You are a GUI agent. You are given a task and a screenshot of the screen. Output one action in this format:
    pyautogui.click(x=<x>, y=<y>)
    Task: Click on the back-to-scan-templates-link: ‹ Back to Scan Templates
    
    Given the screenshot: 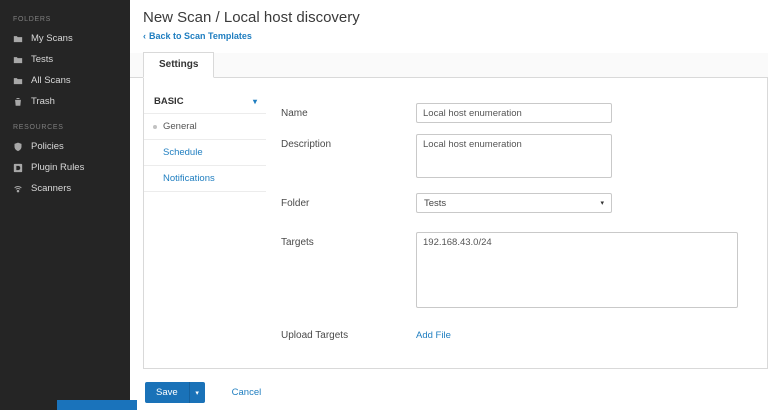 What is the action you would take?
    pyautogui.click(x=197, y=36)
    